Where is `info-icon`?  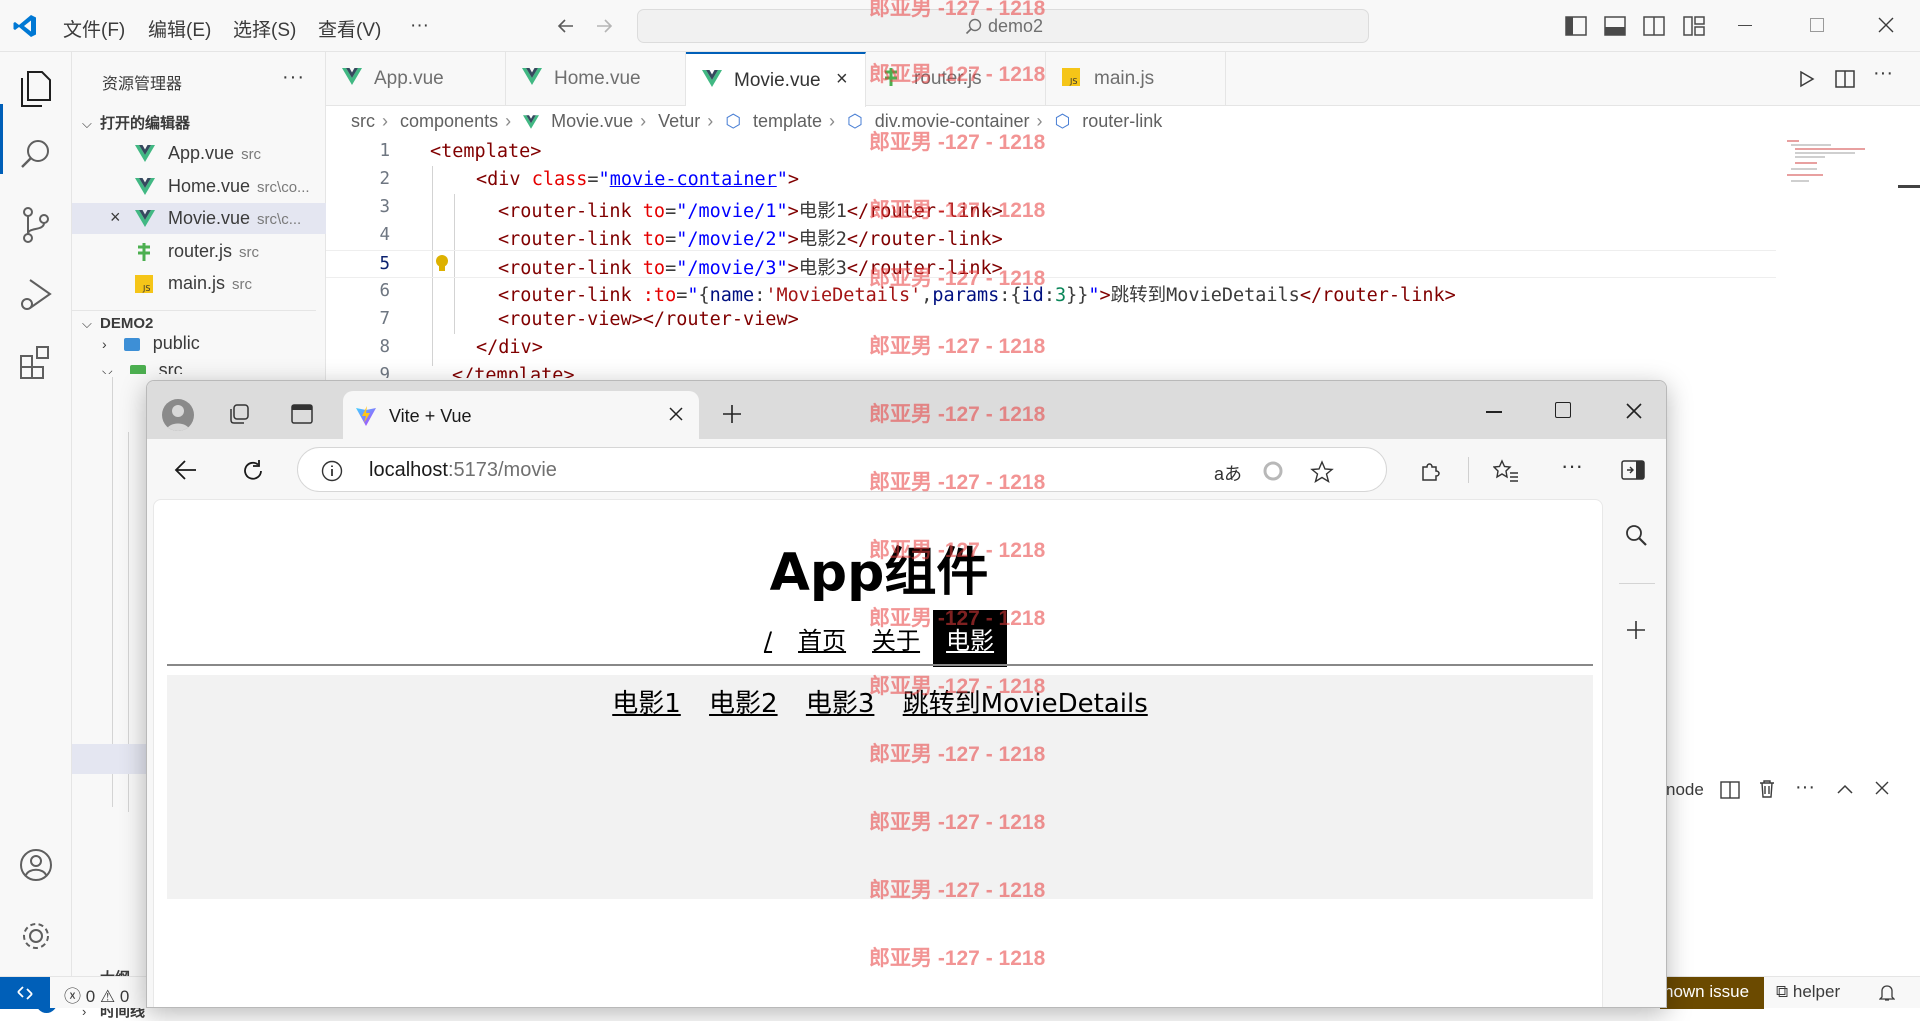
info-icon is located at coordinates (332, 471).